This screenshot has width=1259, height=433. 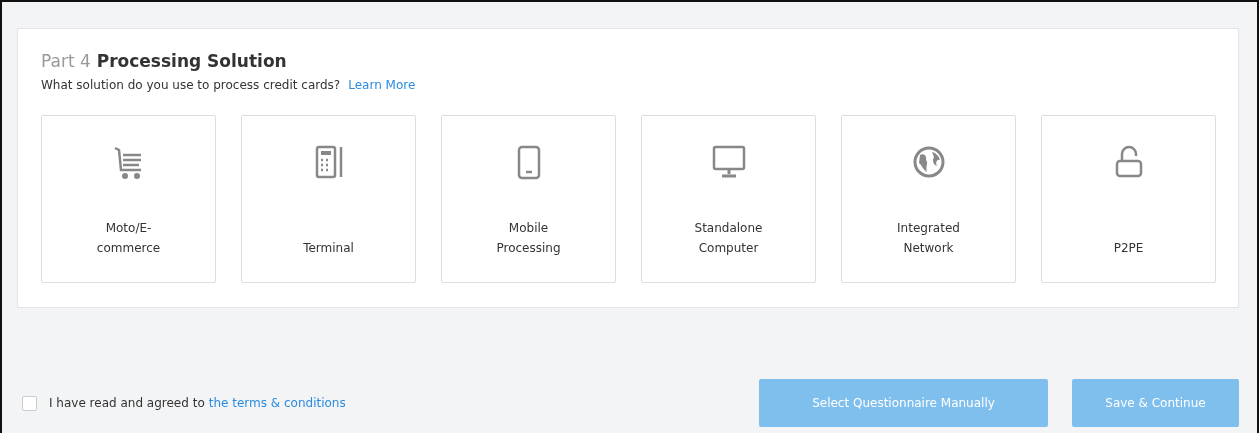 I want to click on question-text: What solution do you use to process credit cards?, so click(x=191, y=85).